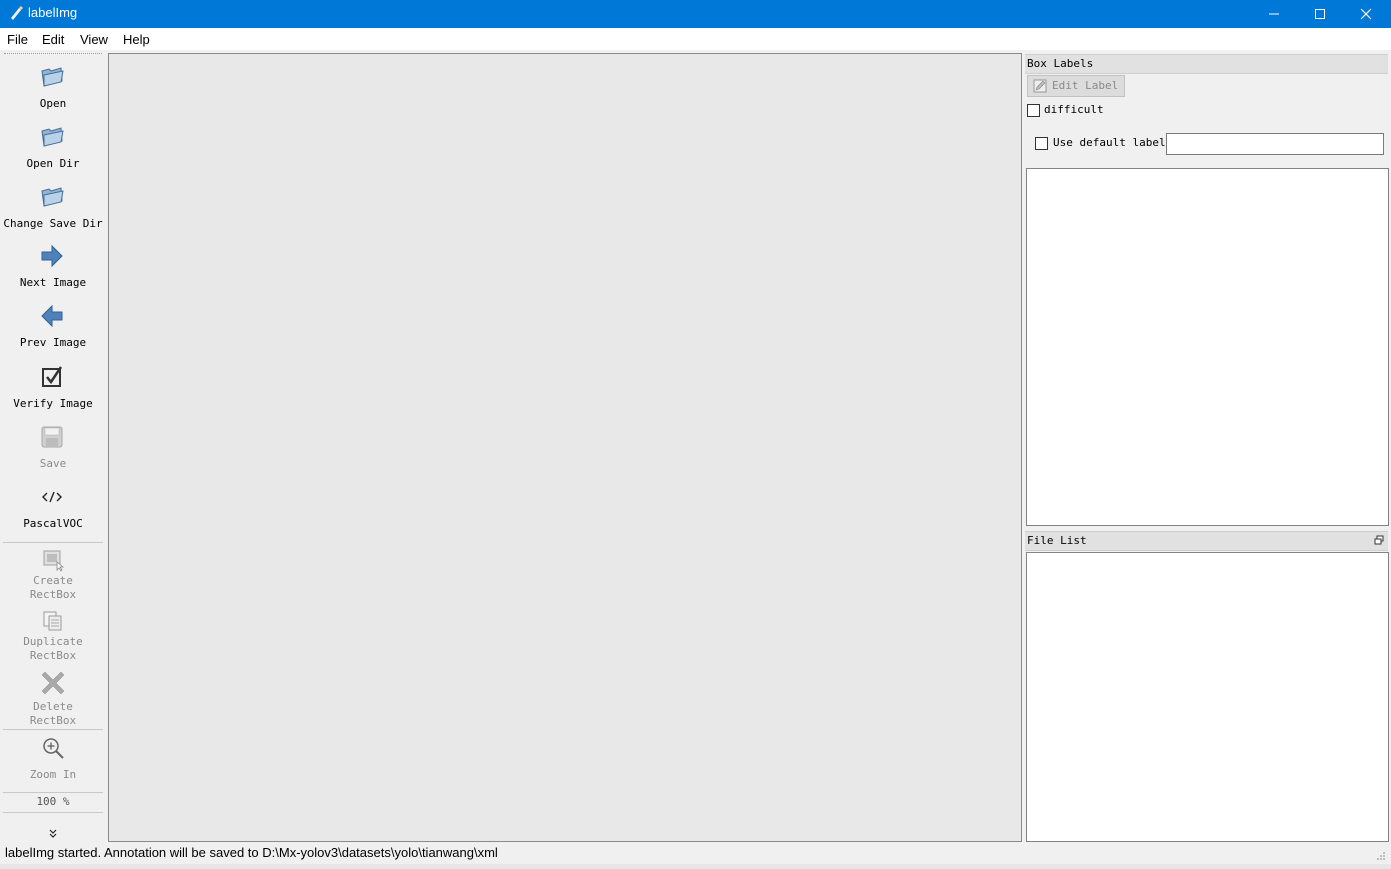 Image resolution: width=1391 pixels, height=869 pixels. What do you see at coordinates (53, 403) in the screenshot?
I see `tool-label-verify-image: Verify Image` at bounding box center [53, 403].